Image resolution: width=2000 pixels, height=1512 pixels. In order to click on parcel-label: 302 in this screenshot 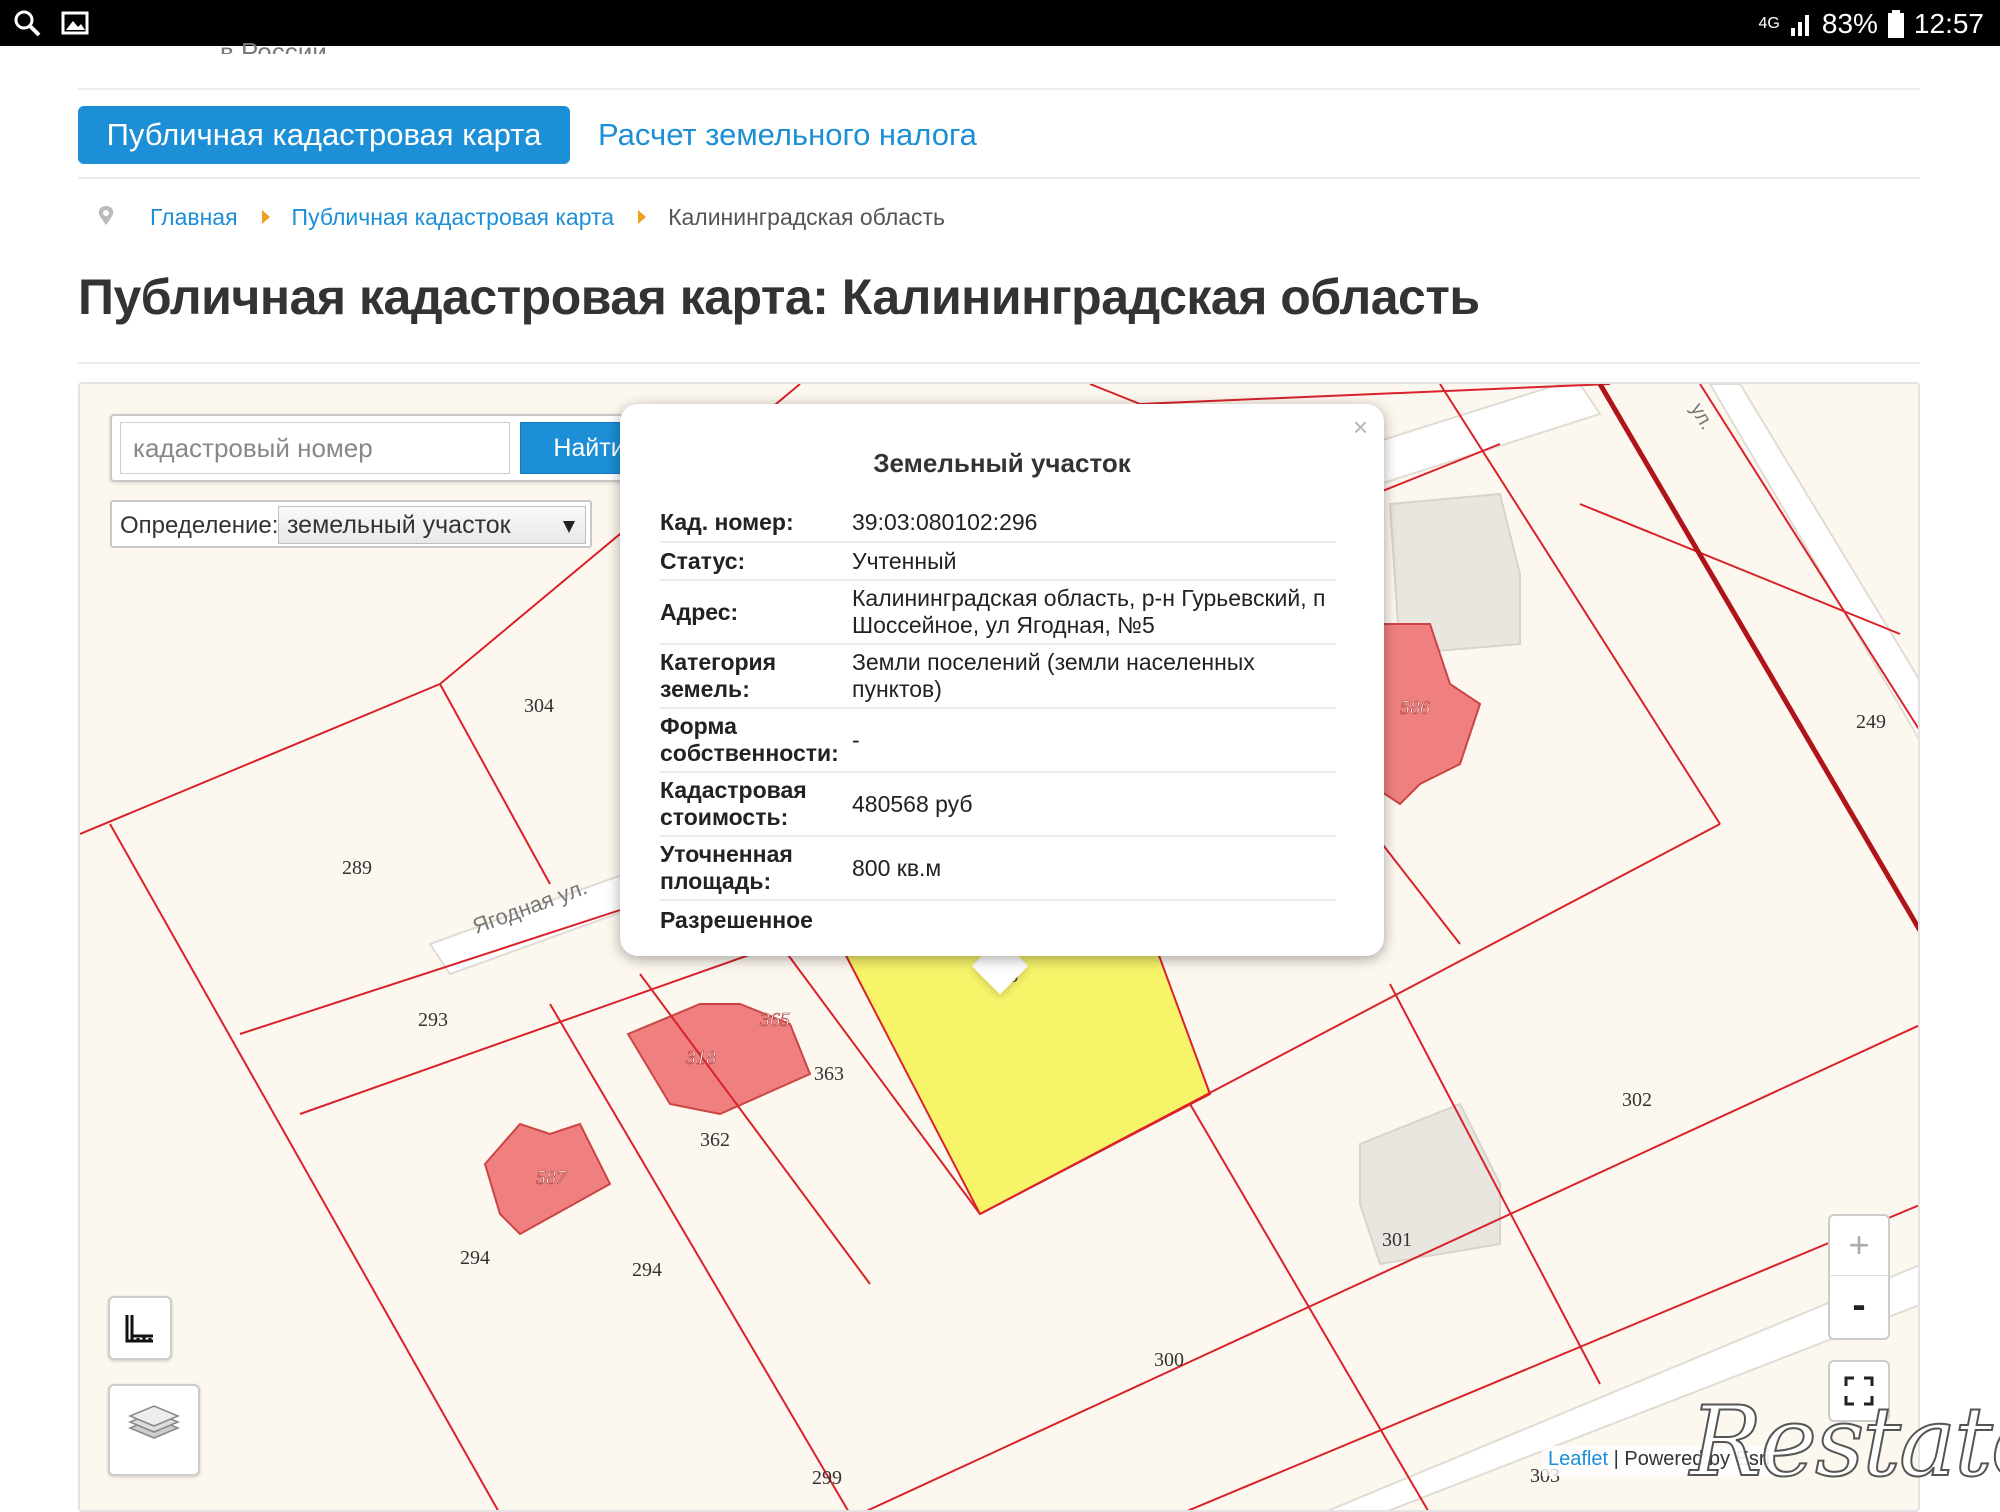, I will do `click(1637, 1100)`.